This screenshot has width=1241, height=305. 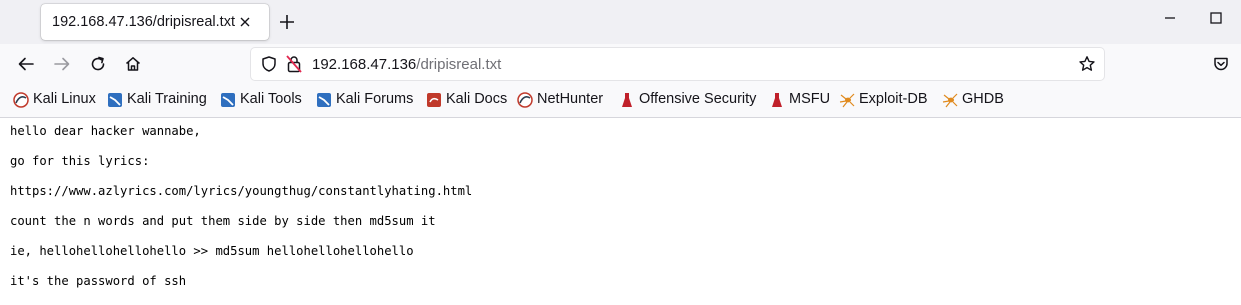 I want to click on document-line: hello dear hacker wannabe,, so click(x=105, y=131).